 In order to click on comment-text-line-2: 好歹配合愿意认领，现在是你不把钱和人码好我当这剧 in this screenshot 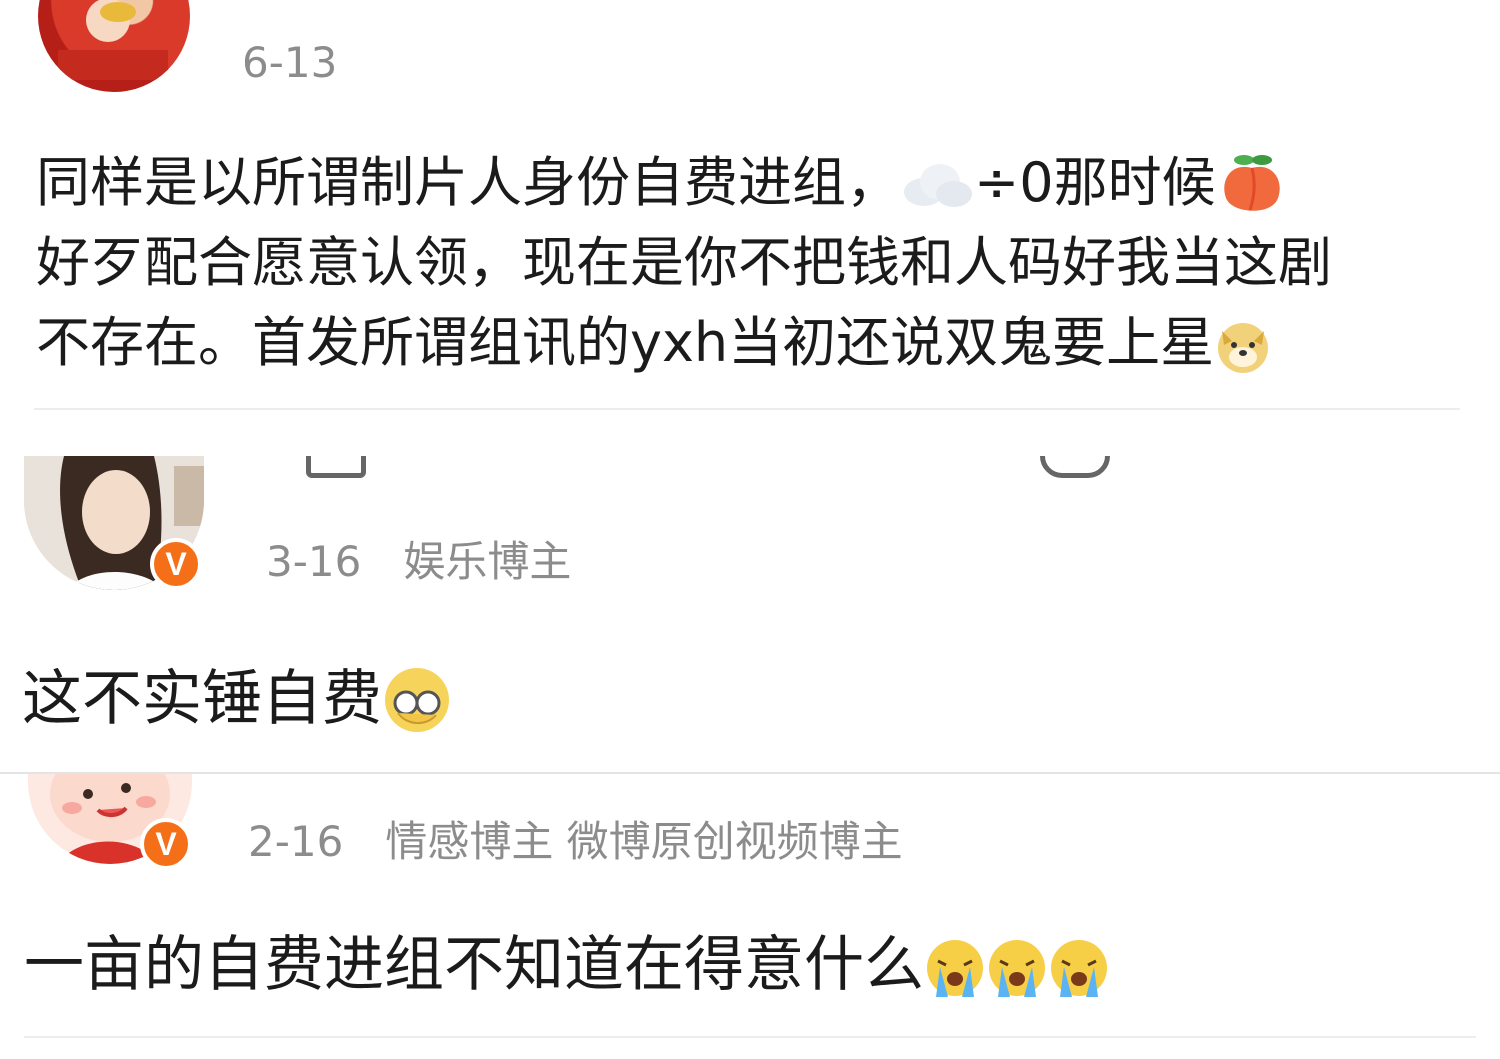, I will do `click(684, 262)`.